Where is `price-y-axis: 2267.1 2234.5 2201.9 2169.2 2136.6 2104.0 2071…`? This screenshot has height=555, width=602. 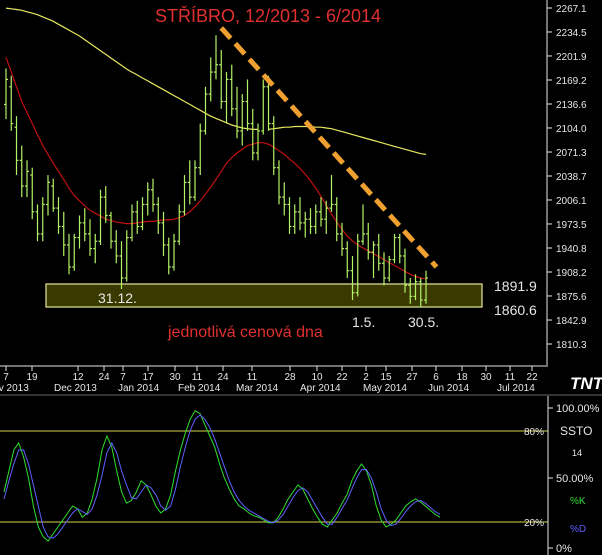 price-y-axis: 2267.1 2234.5 2201.9 2169.2 2136.6 2104.0 2071… is located at coordinates (566, 182).